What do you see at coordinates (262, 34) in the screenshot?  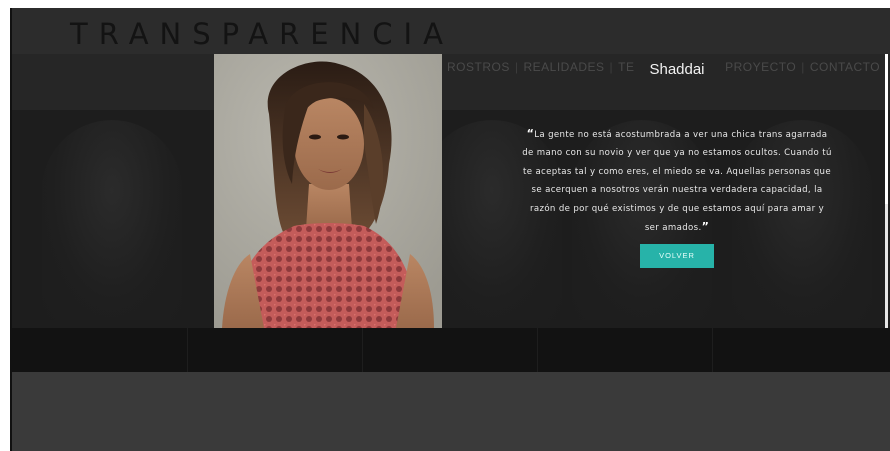 I see `site-logo: TRANSPARENCIA` at bounding box center [262, 34].